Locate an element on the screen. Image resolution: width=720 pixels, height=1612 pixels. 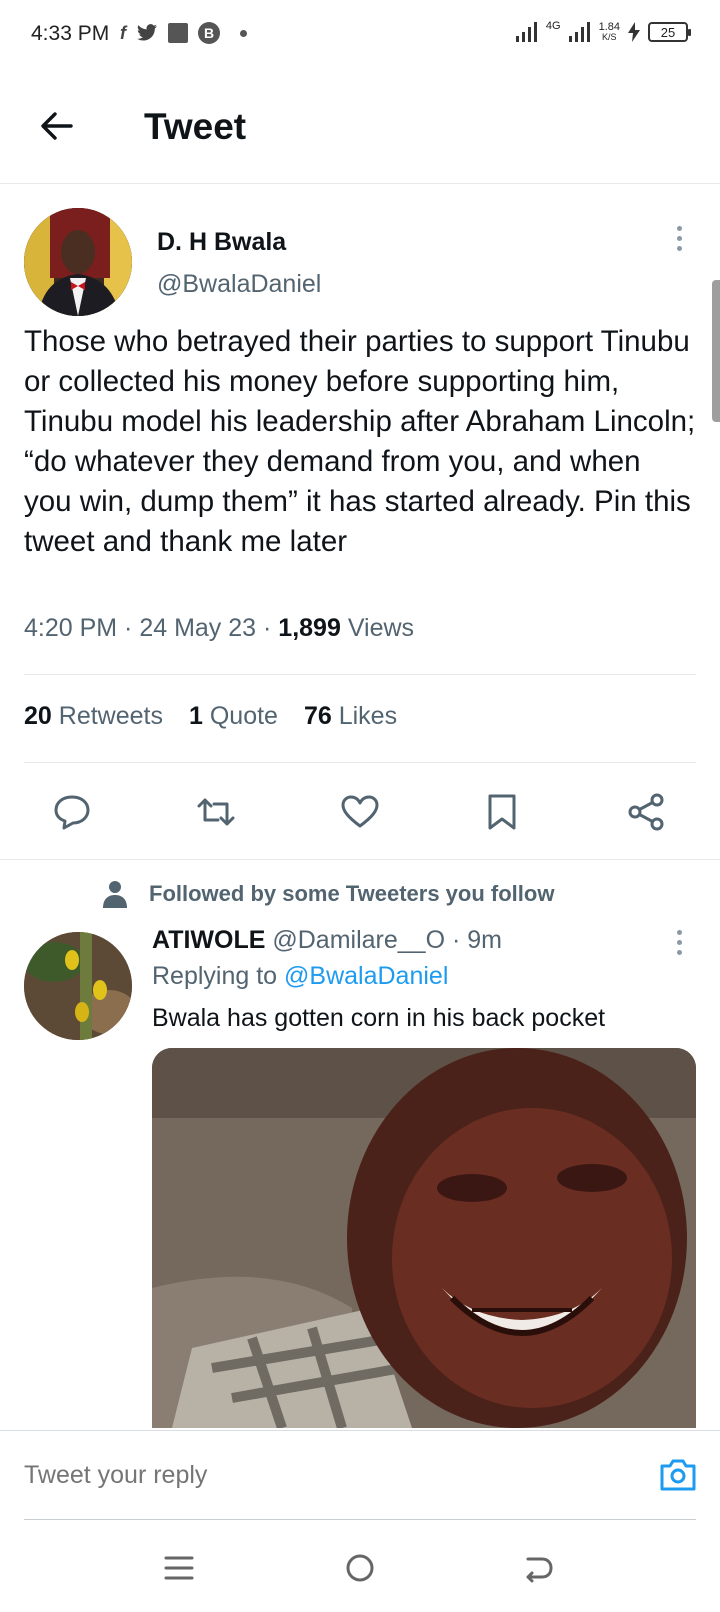
likes-count: 76 is located at coordinates (317, 716).